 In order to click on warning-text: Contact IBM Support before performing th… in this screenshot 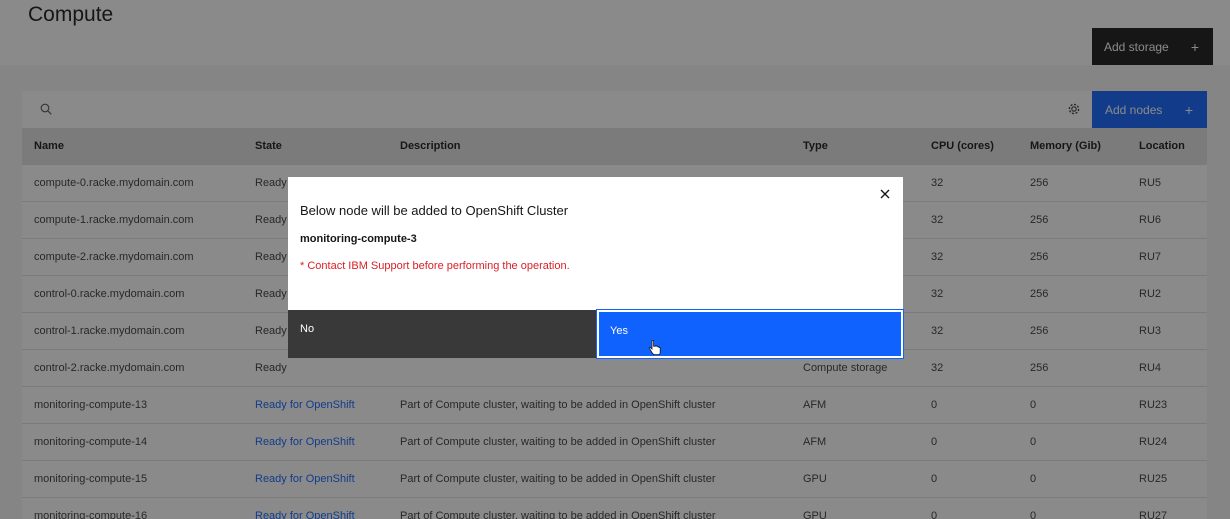, I will do `click(438, 266)`.